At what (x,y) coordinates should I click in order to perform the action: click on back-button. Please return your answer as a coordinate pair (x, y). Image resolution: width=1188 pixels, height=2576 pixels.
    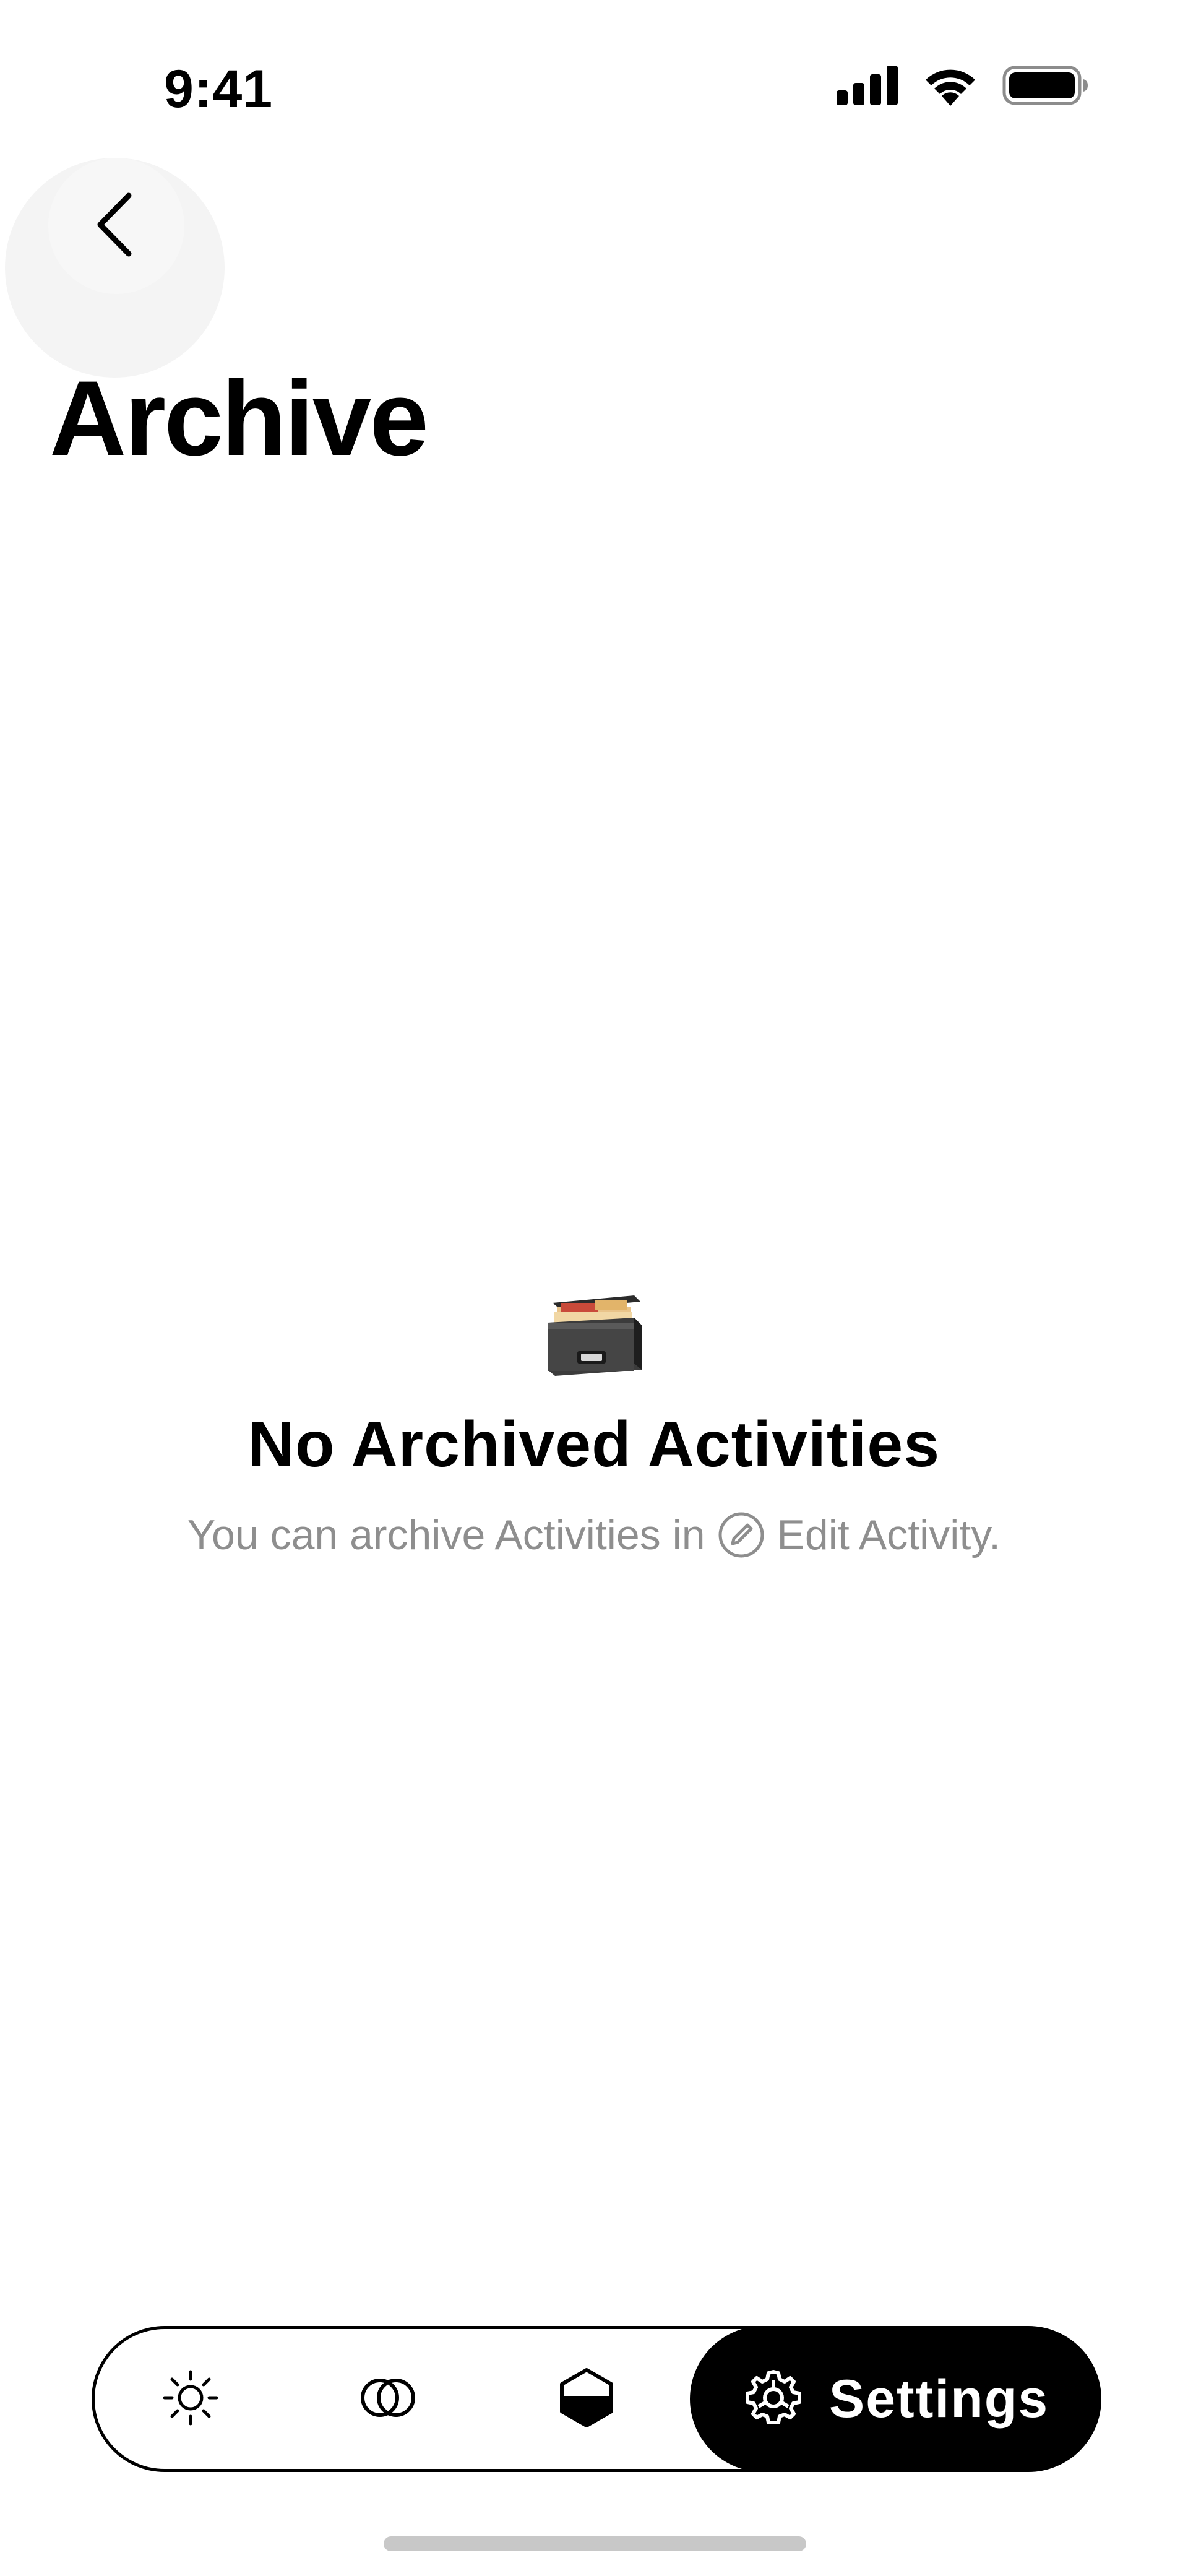
    Looking at the image, I should click on (116, 226).